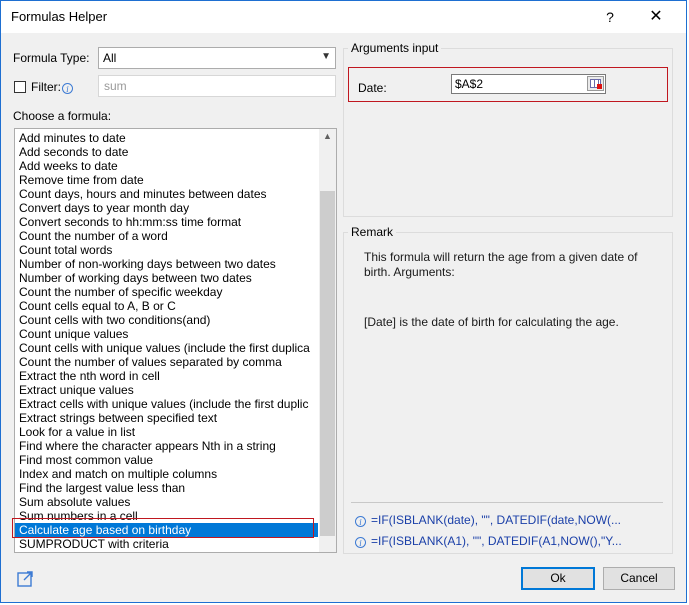 The width and height of the screenshot is (689, 605). What do you see at coordinates (372, 88) in the screenshot?
I see `date-label: Date:` at bounding box center [372, 88].